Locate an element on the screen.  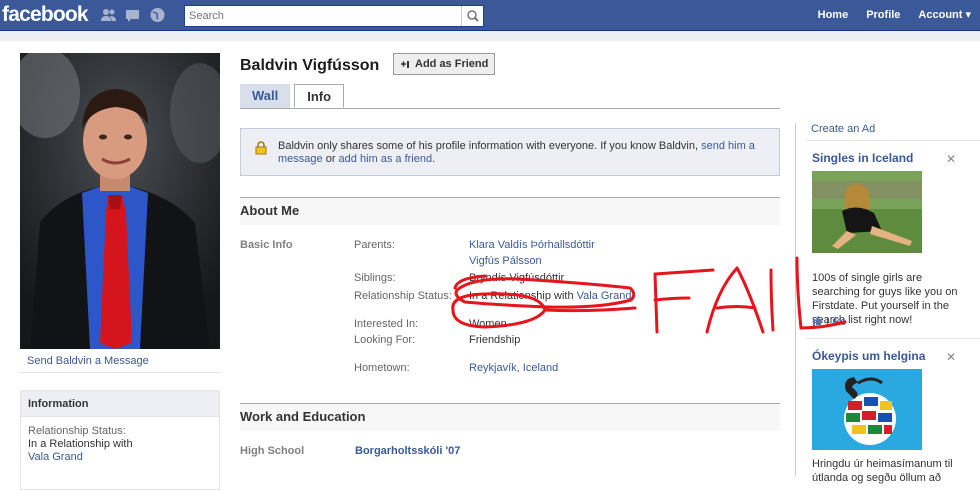
create-ad-link: Create an Ad is located at coordinates (843, 129).